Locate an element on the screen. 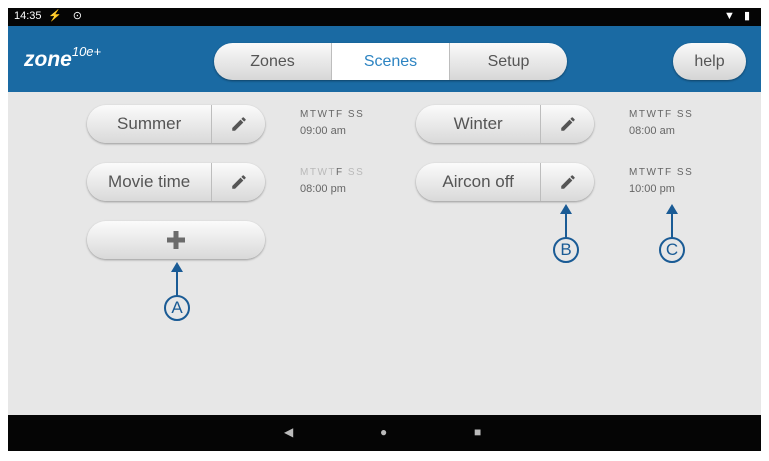  system-nav-bar: ◀ ● ■ is located at coordinates (384, 433).